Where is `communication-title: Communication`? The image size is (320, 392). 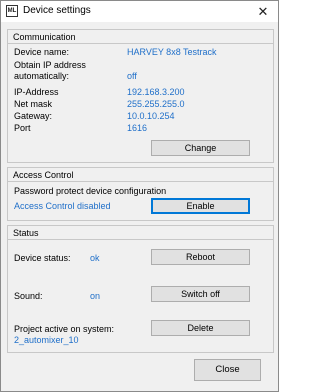
communication-title: Communication is located at coordinates (44, 37).